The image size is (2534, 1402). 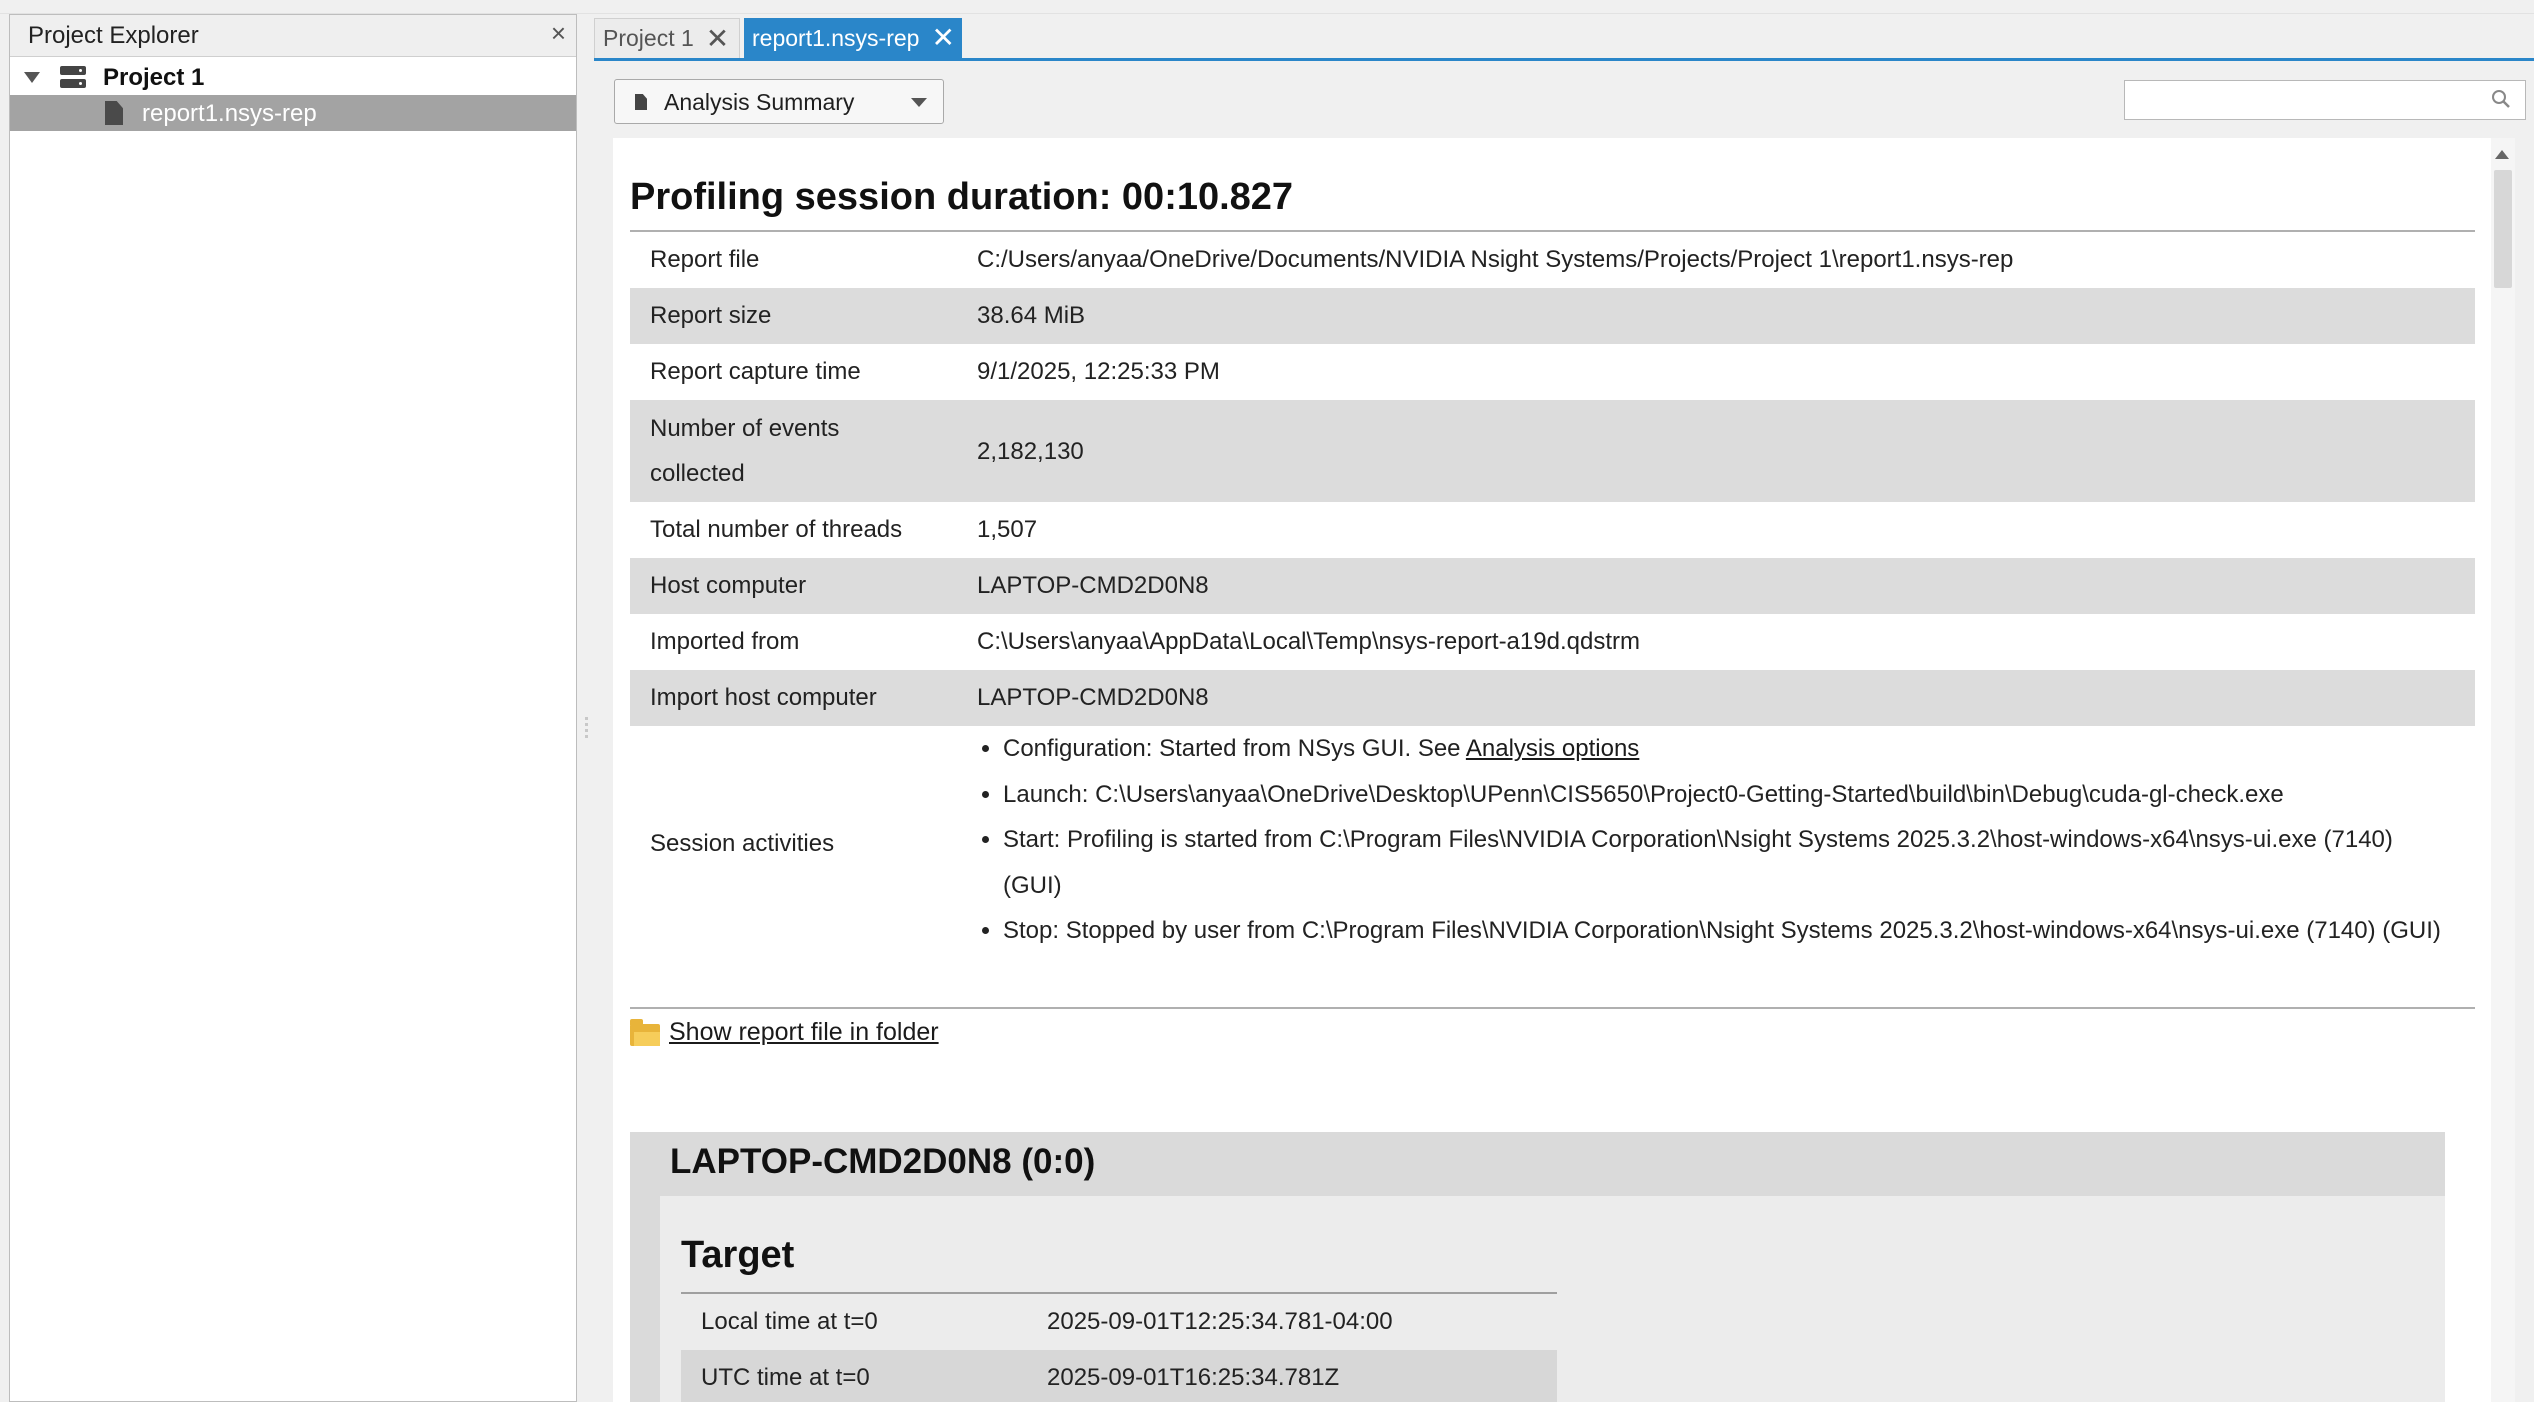 I want to click on table-row: Import host computer LAPTOP-CMD2D0N8, so click(x=1552, y=698).